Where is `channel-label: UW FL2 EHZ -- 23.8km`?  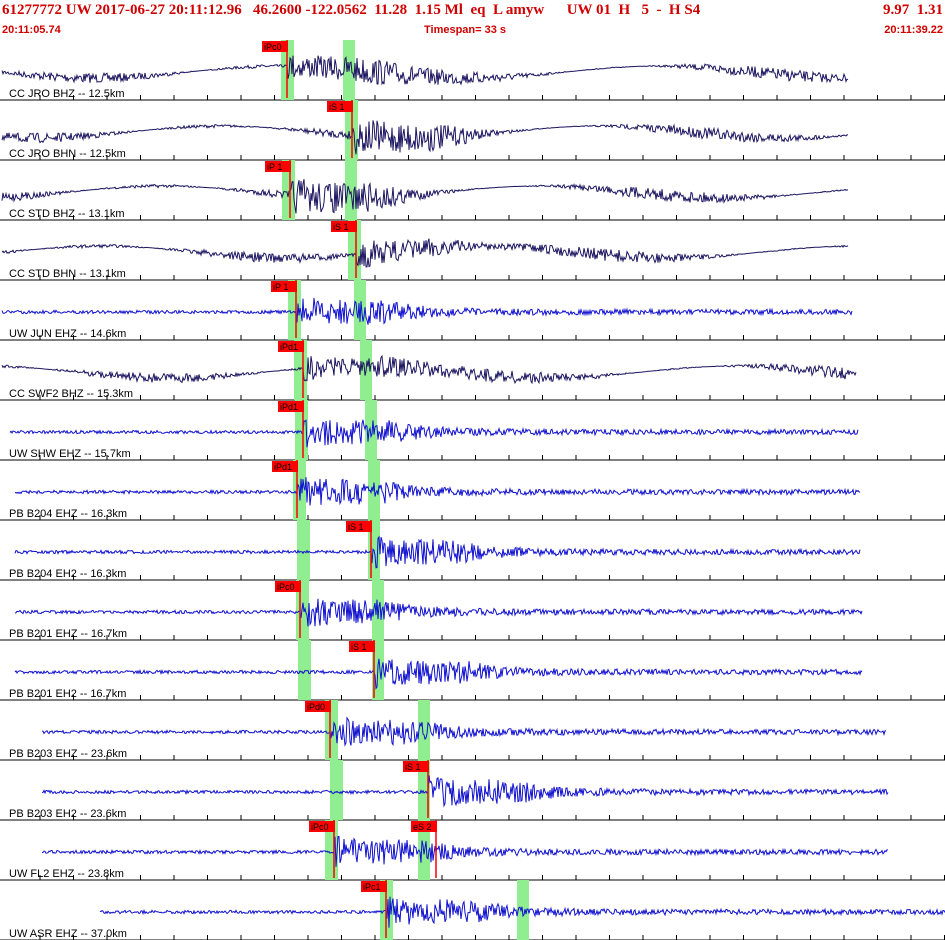 channel-label: UW FL2 EHZ -- 23.8km is located at coordinates (66, 874).